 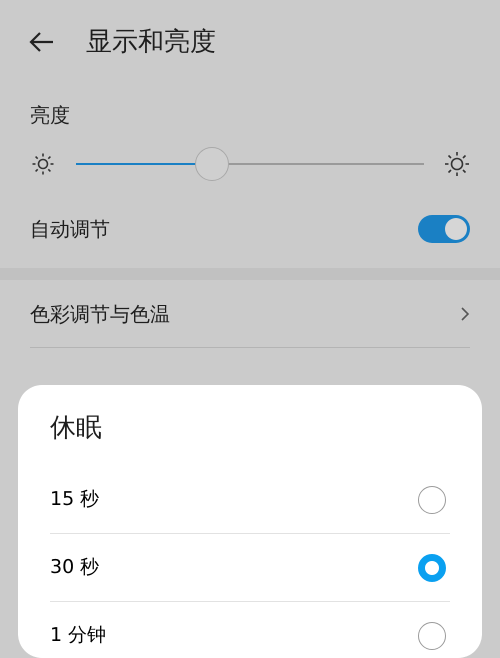 What do you see at coordinates (41, 42) in the screenshot?
I see `back-arrow-icon` at bounding box center [41, 42].